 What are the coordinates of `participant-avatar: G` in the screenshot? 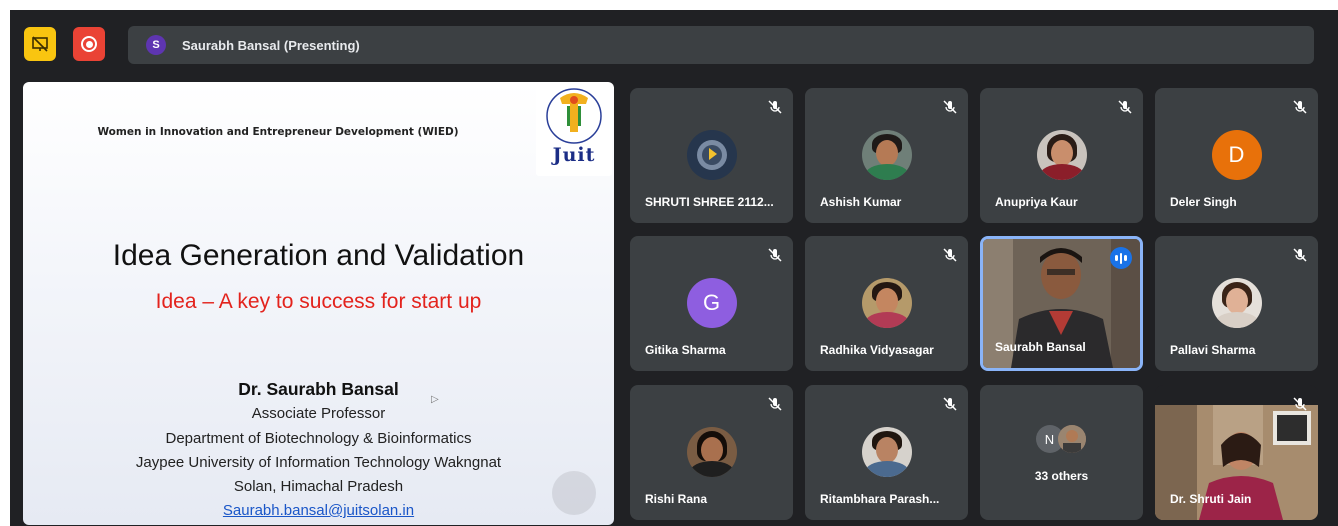 It's located at (711, 303).